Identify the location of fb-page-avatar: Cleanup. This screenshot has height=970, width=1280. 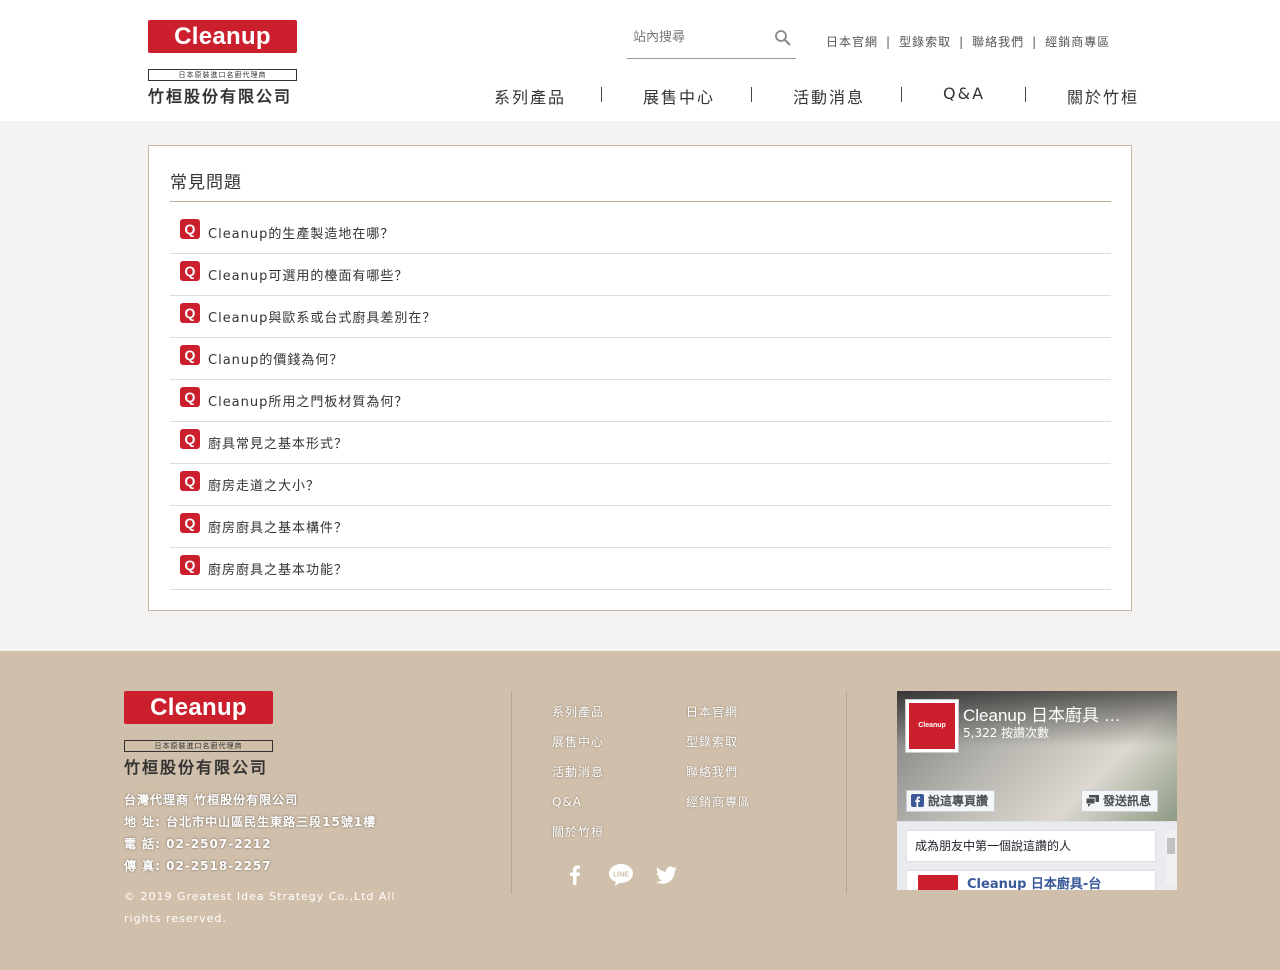
(932, 726).